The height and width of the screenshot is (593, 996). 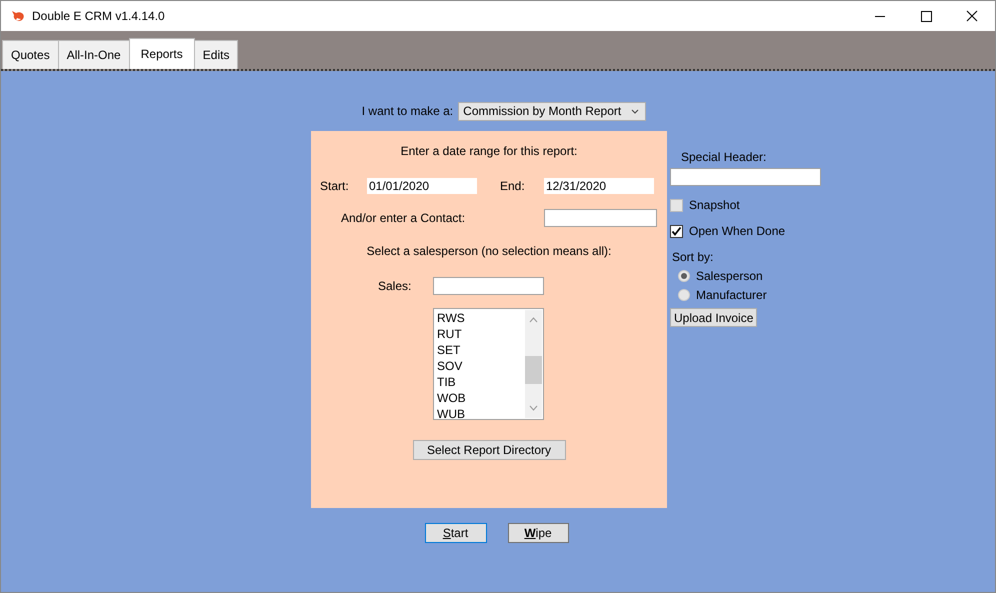 I want to click on checkbox-label: Snapshot, so click(x=714, y=205).